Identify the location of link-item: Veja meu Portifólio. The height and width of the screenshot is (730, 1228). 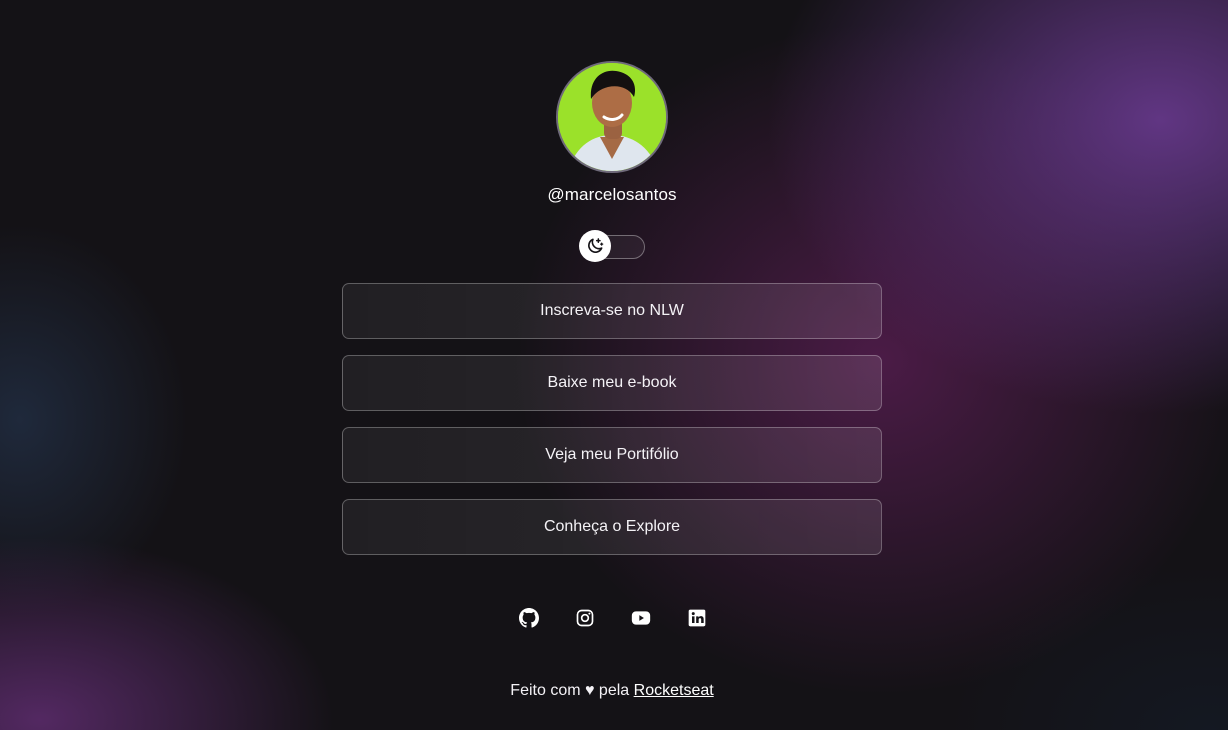
(612, 455).